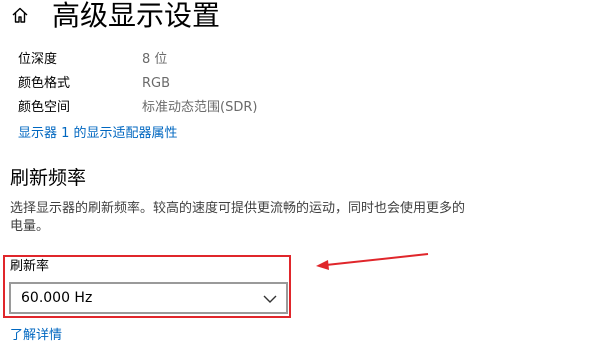  What do you see at coordinates (36, 336) in the screenshot?
I see `learn-more-link: 了解详情` at bounding box center [36, 336].